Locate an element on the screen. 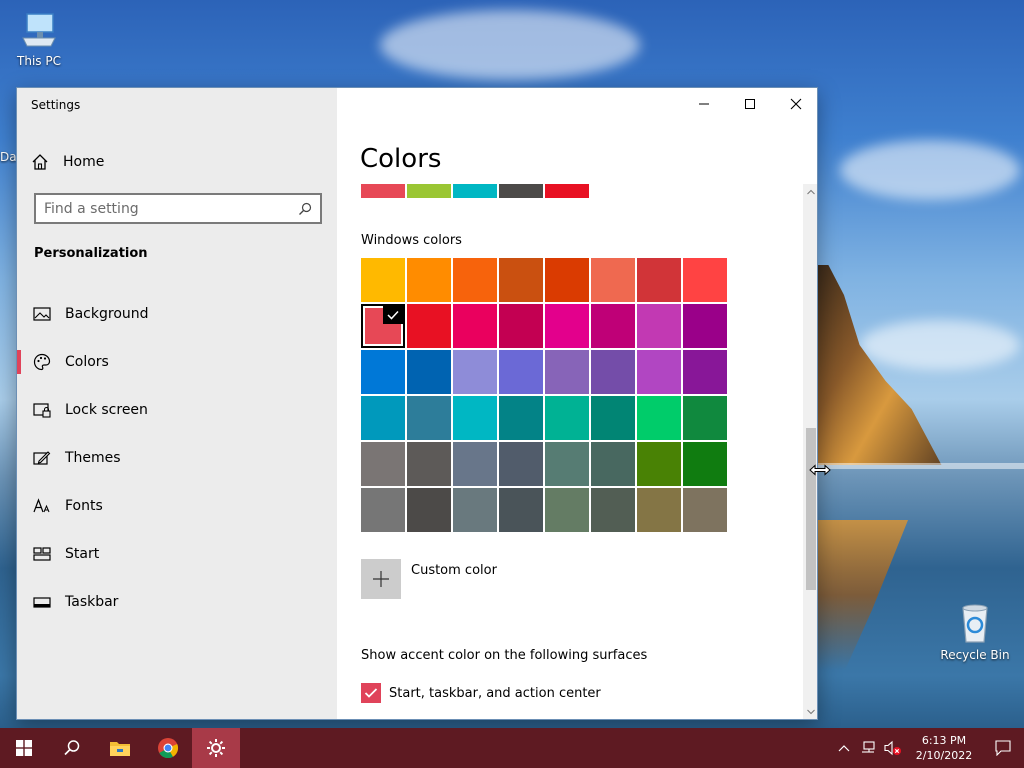 The width and height of the screenshot is (1024, 768). sidebar-item-background: Background is located at coordinates (177, 314).